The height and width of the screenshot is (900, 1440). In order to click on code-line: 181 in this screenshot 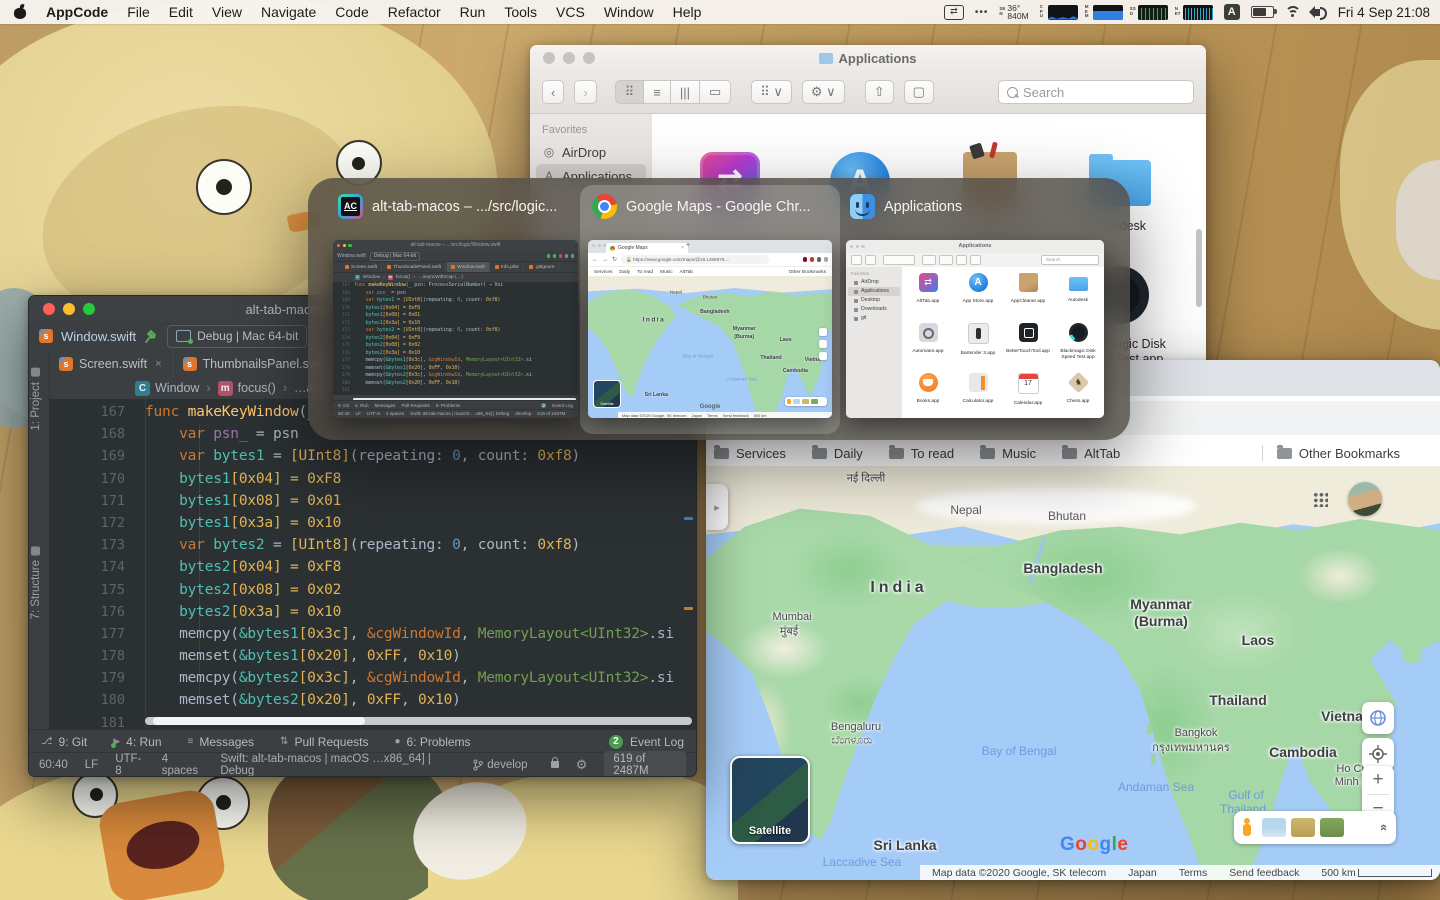, I will do `click(455, 391)`.